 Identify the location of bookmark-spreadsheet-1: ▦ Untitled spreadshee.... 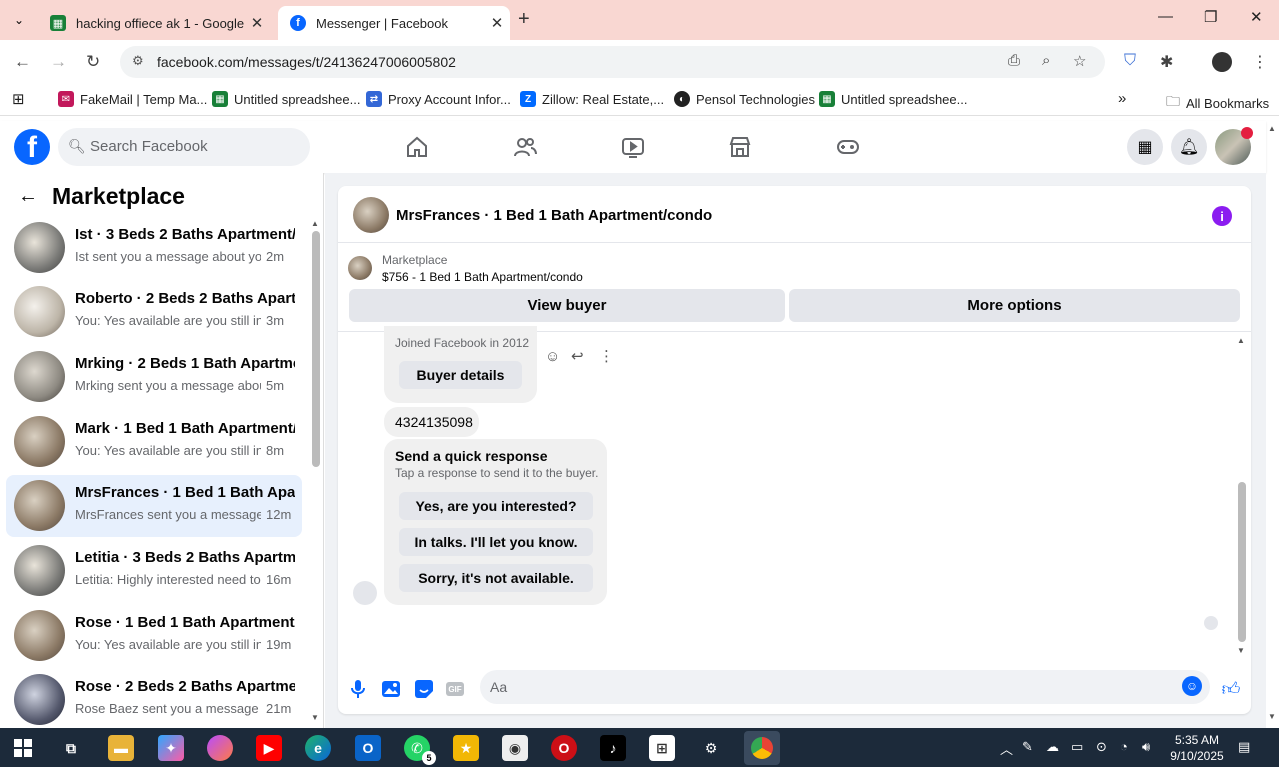
(286, 99).